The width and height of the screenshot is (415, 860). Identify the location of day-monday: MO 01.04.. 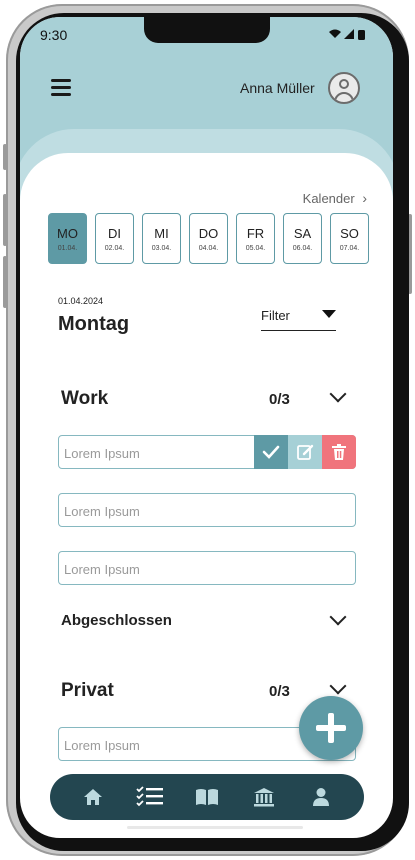
(67, 238).